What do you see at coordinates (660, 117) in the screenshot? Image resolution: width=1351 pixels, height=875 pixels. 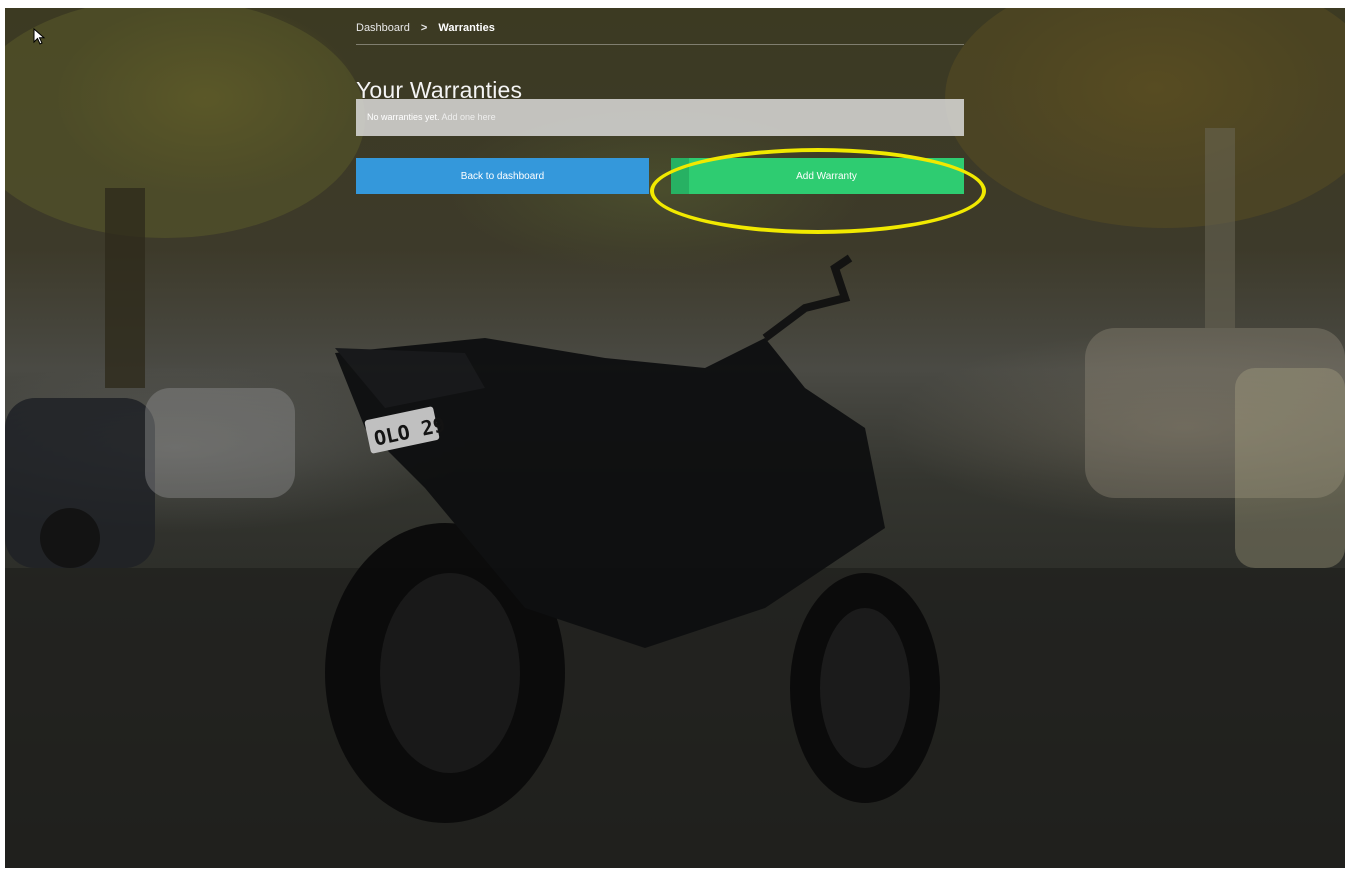 I see `empty-state-box: No warranties yet. Add one here` at bounding box center [660, 117].